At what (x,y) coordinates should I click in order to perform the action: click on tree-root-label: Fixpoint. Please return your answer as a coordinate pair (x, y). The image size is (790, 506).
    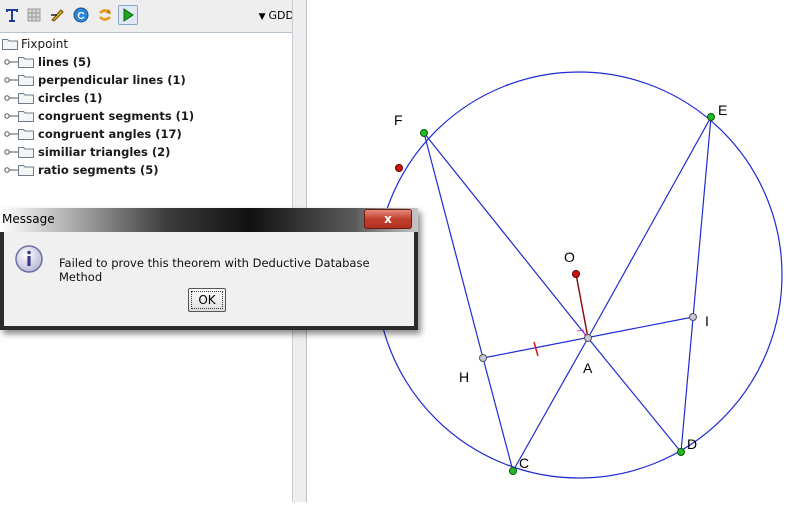
    Looking at the image, I should click on (45, 44).